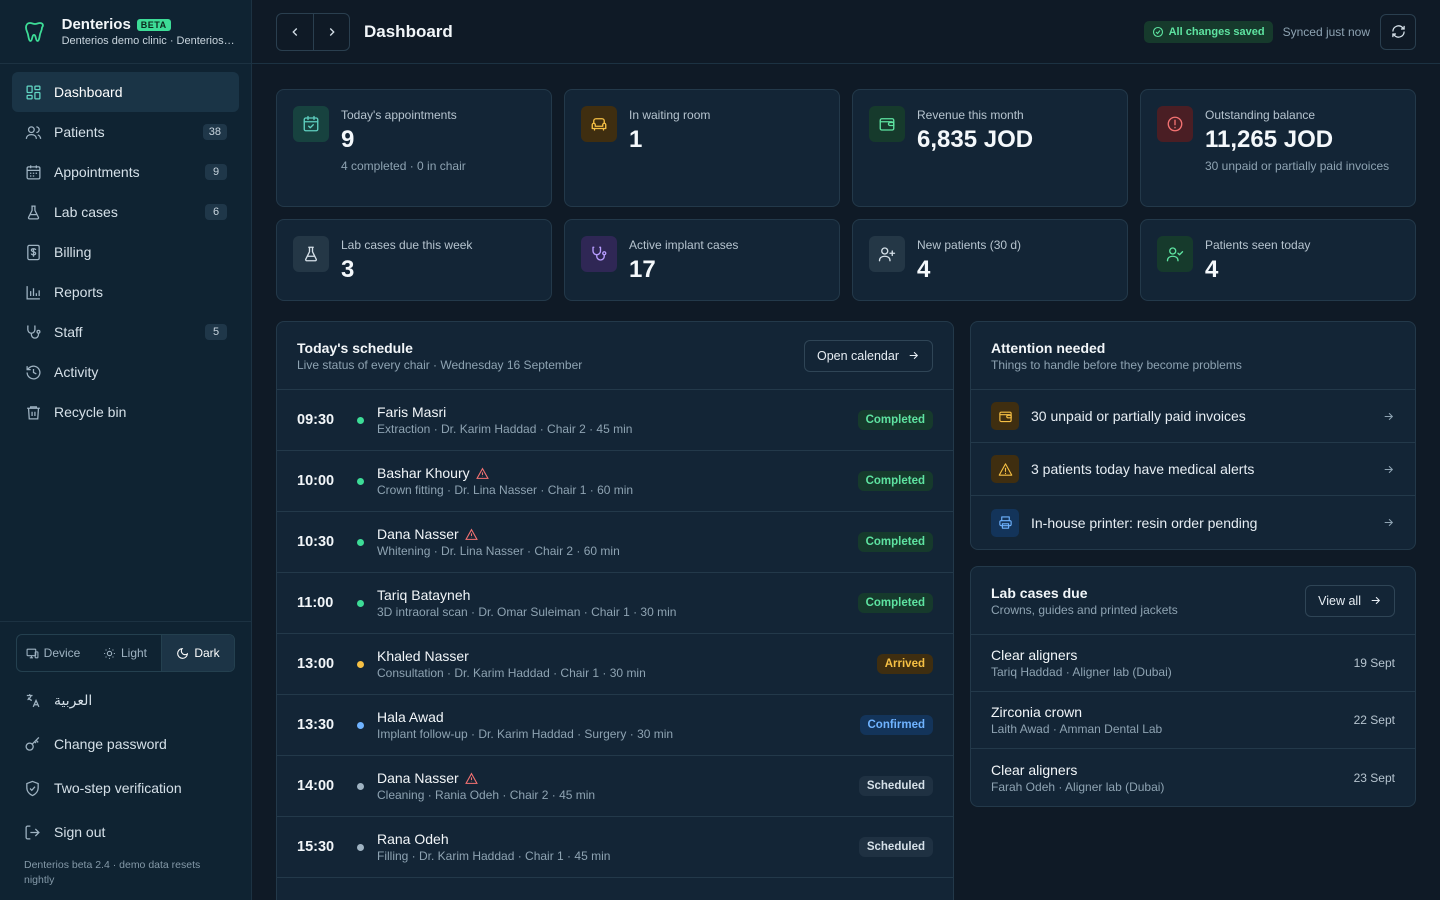 The height and width of the screenshot is (900, 1440). I want to click on attention-item: 3 patients today have medical alerts, so click(1193, 469).